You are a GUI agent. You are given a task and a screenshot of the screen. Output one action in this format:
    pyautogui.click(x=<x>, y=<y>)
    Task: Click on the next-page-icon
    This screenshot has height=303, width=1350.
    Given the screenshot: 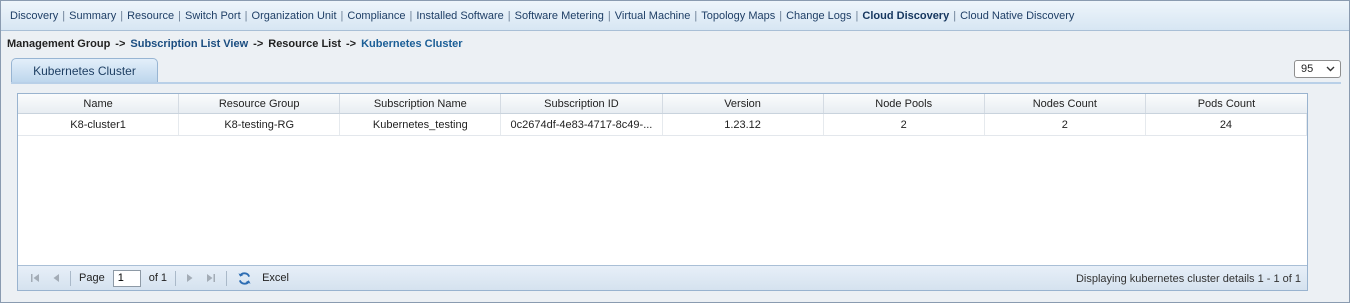 What is the action you would take?
    pyautogui.click(x=190, y=278)
    